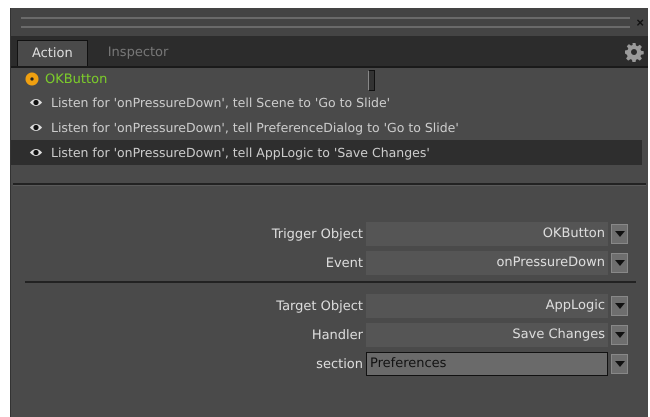 This screenshot has height=417, width=650. What do you see at coordinates (76, 79) in the screenshot?
I see `object-name: OKButton` at bounding box center [76, 79].